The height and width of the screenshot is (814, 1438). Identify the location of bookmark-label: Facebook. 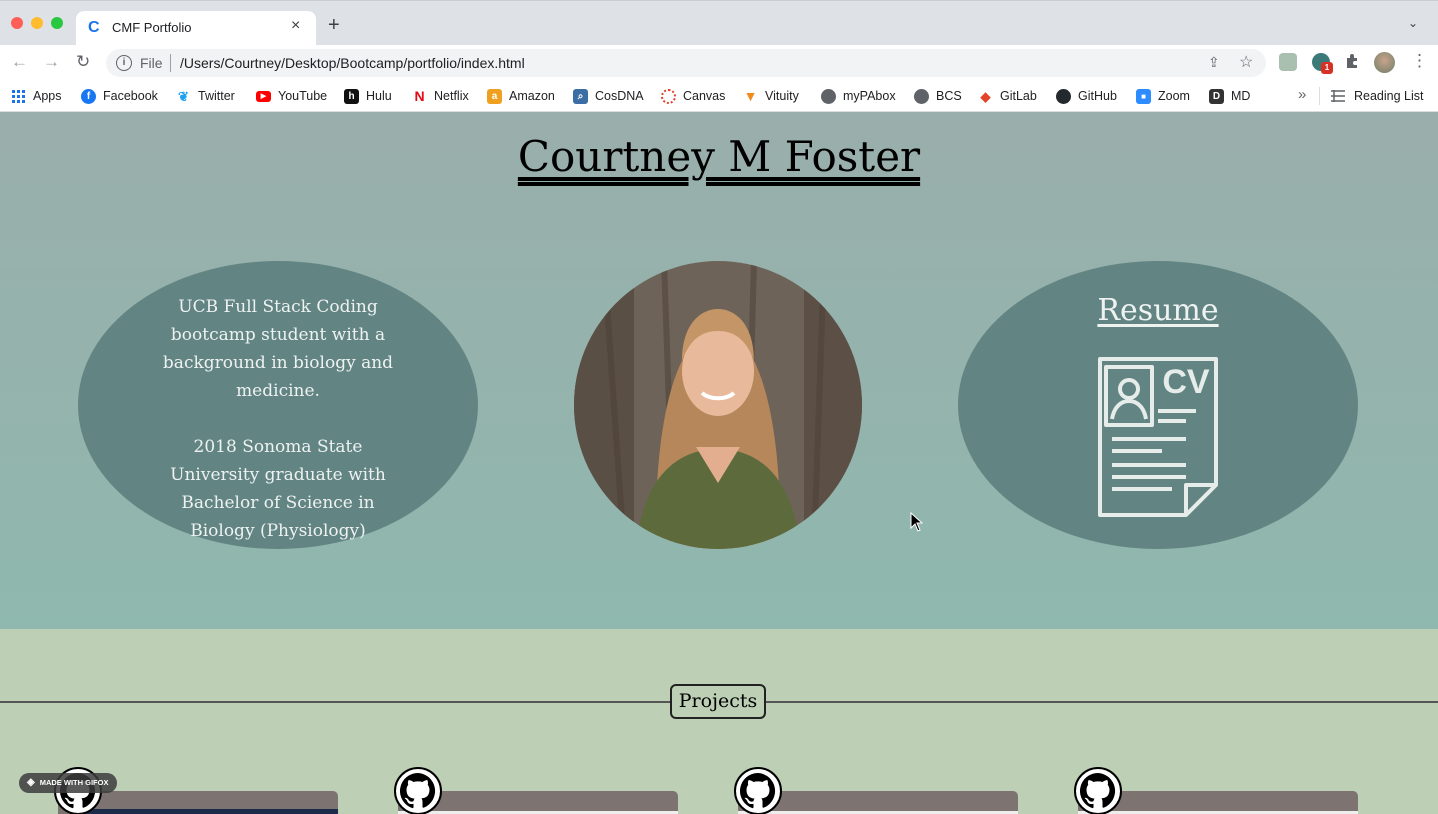
(130, 96).